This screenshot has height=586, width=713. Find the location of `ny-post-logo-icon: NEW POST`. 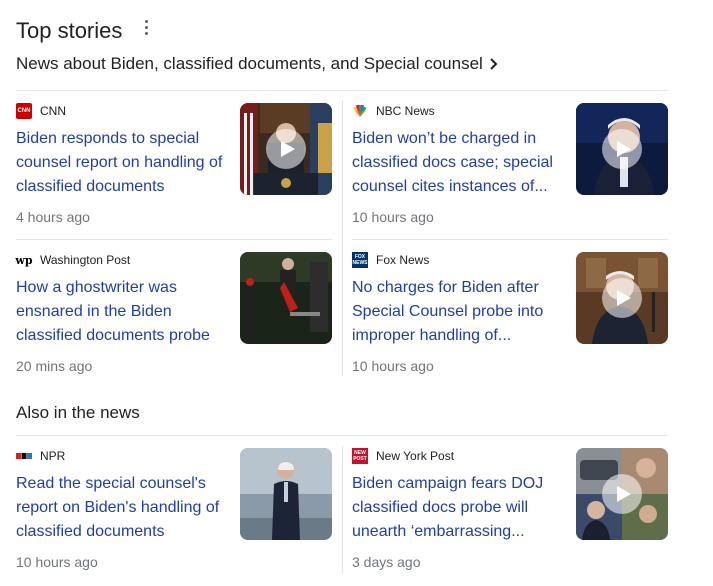

ny-post-logo-icon: NEW POST is located at coordinates (360, 456).